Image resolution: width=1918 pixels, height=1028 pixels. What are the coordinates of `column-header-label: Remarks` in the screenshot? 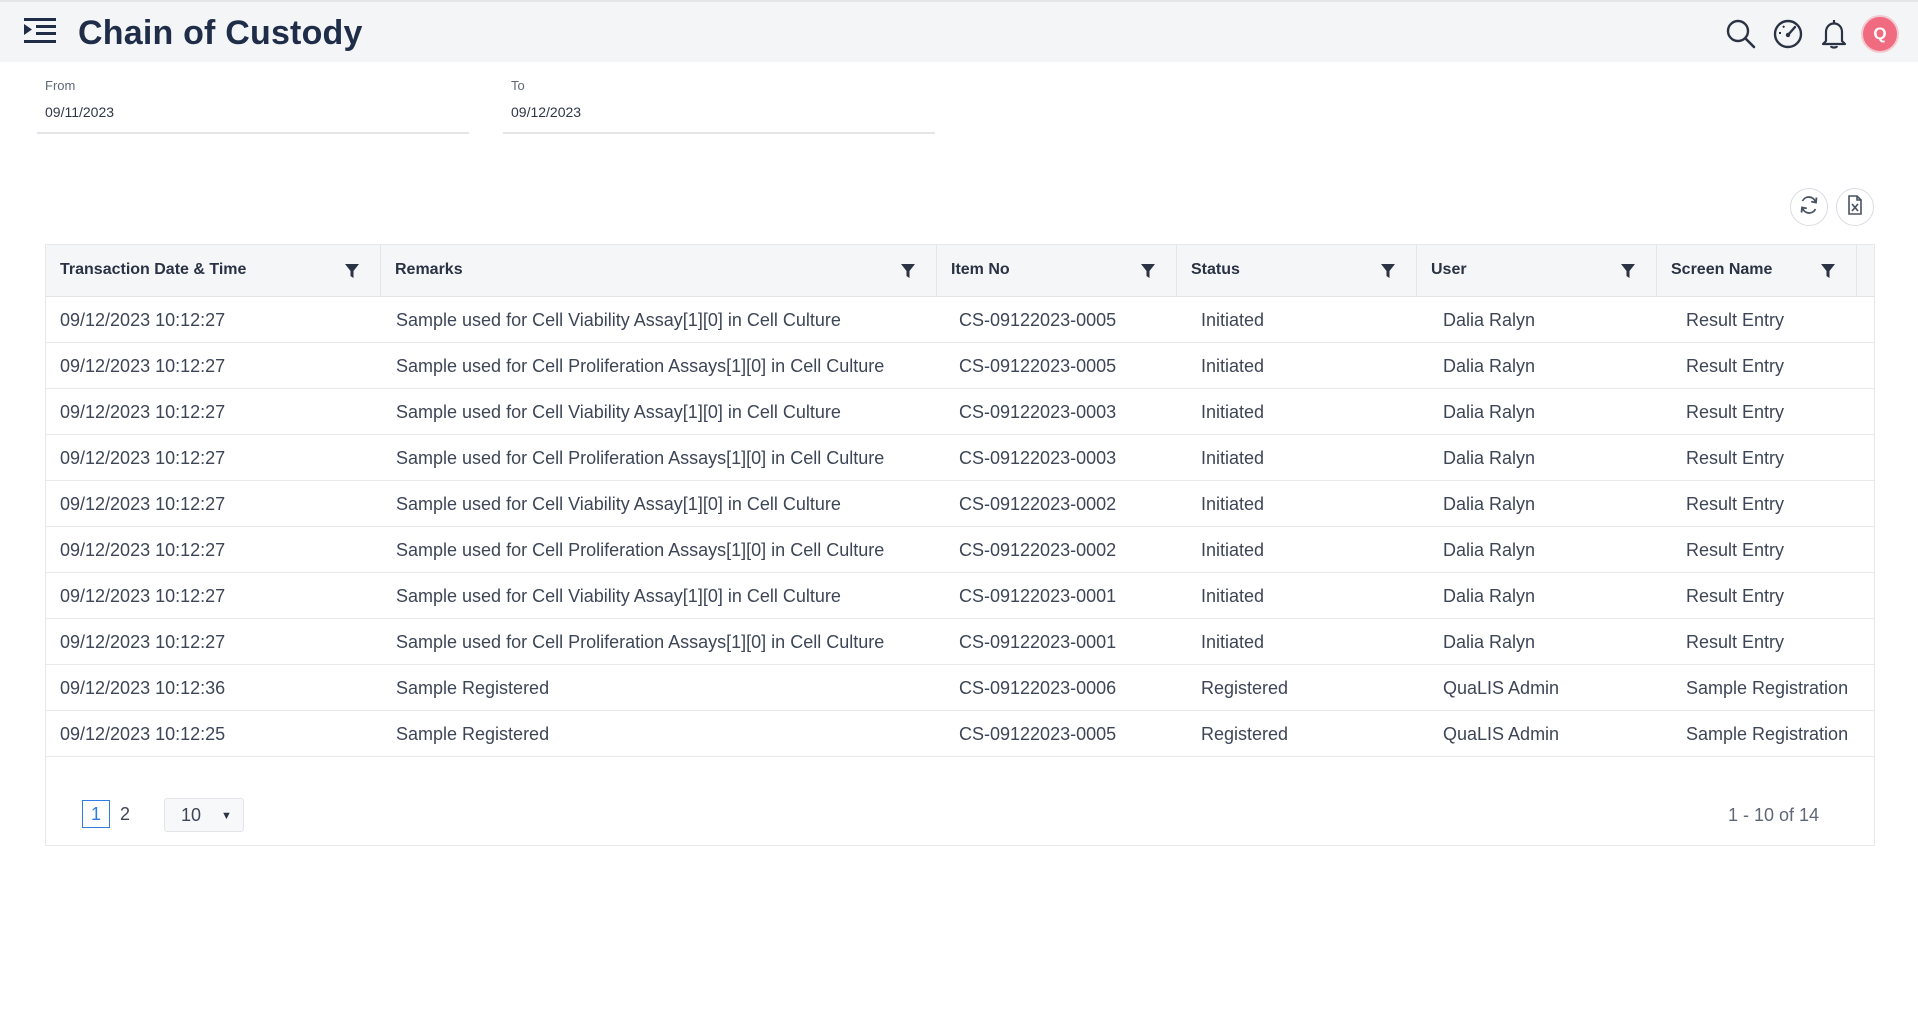 It's located at (429, 269).